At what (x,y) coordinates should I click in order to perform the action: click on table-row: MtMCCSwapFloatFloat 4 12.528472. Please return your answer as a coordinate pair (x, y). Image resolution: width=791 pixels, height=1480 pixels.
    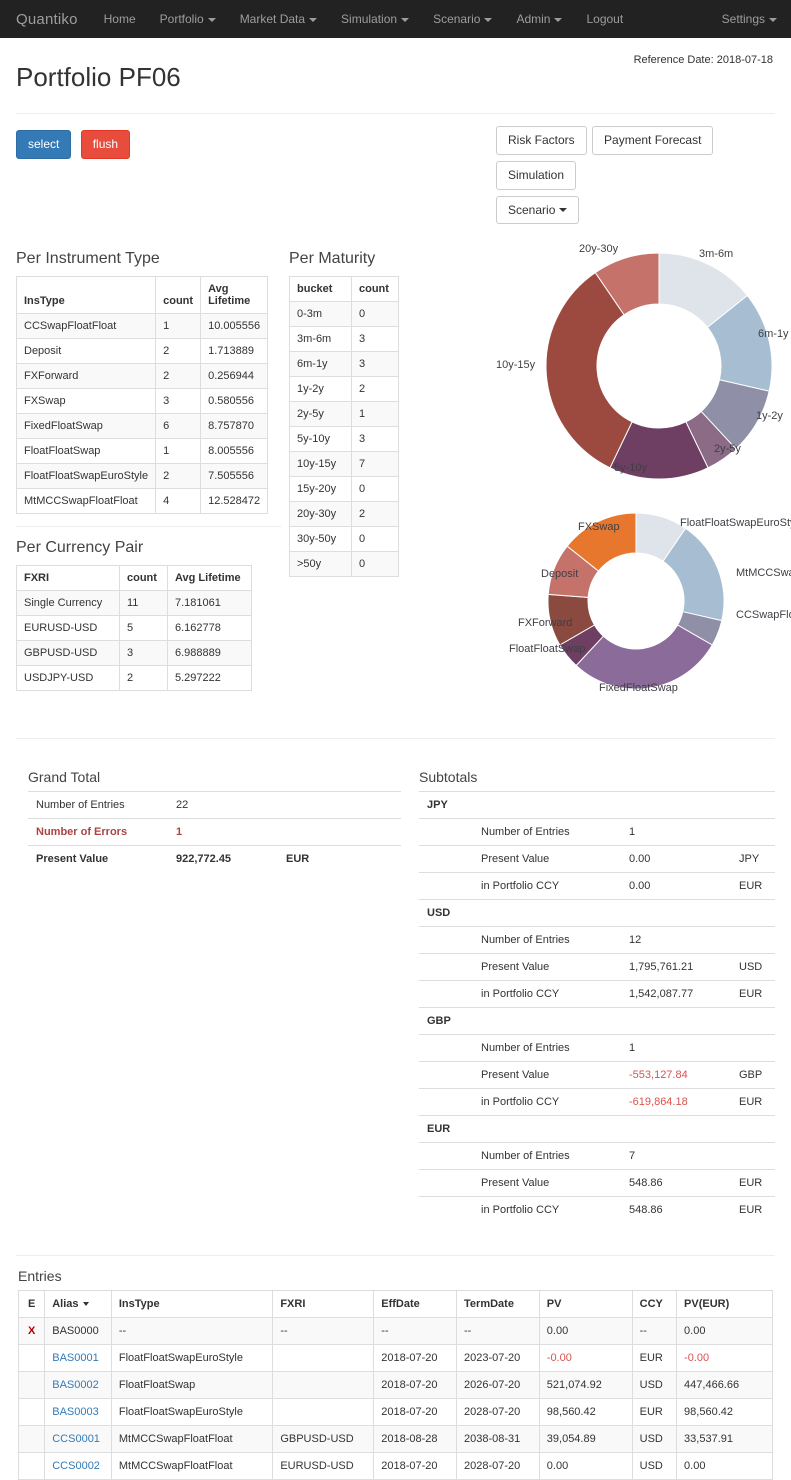
    Looking at the image, I should click on (142, 501).